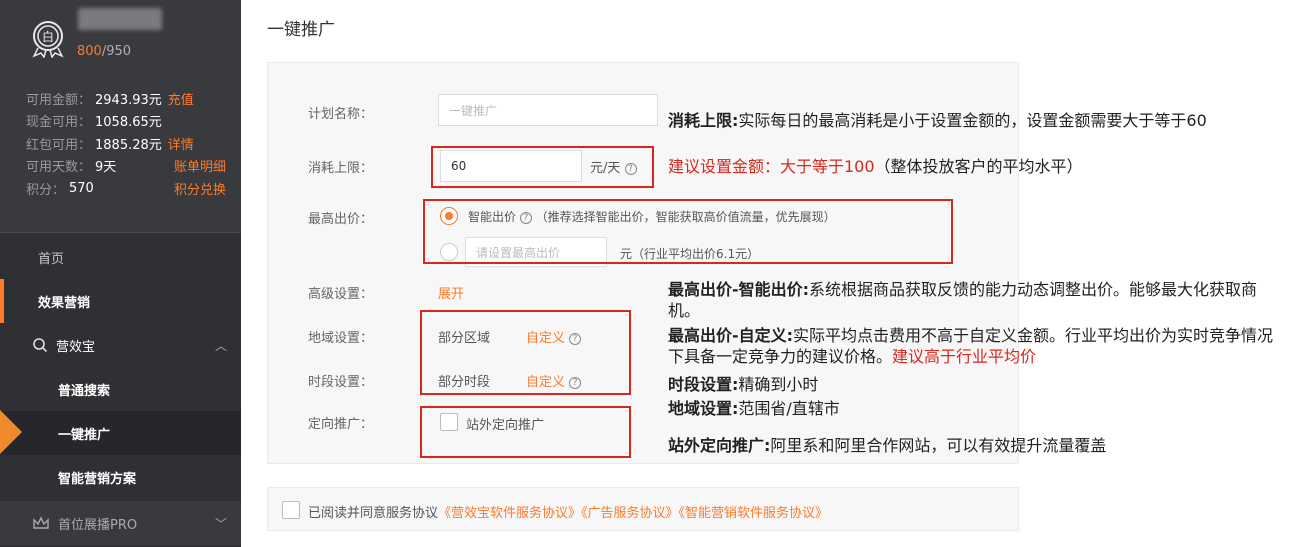 This screenshot has width=1291, height=547. What do you see at coordinates (771, 166) in the screenshot?
I see `annotation-suggest: 建议设置金额：大于等于100` at bounding box center [771, 166].